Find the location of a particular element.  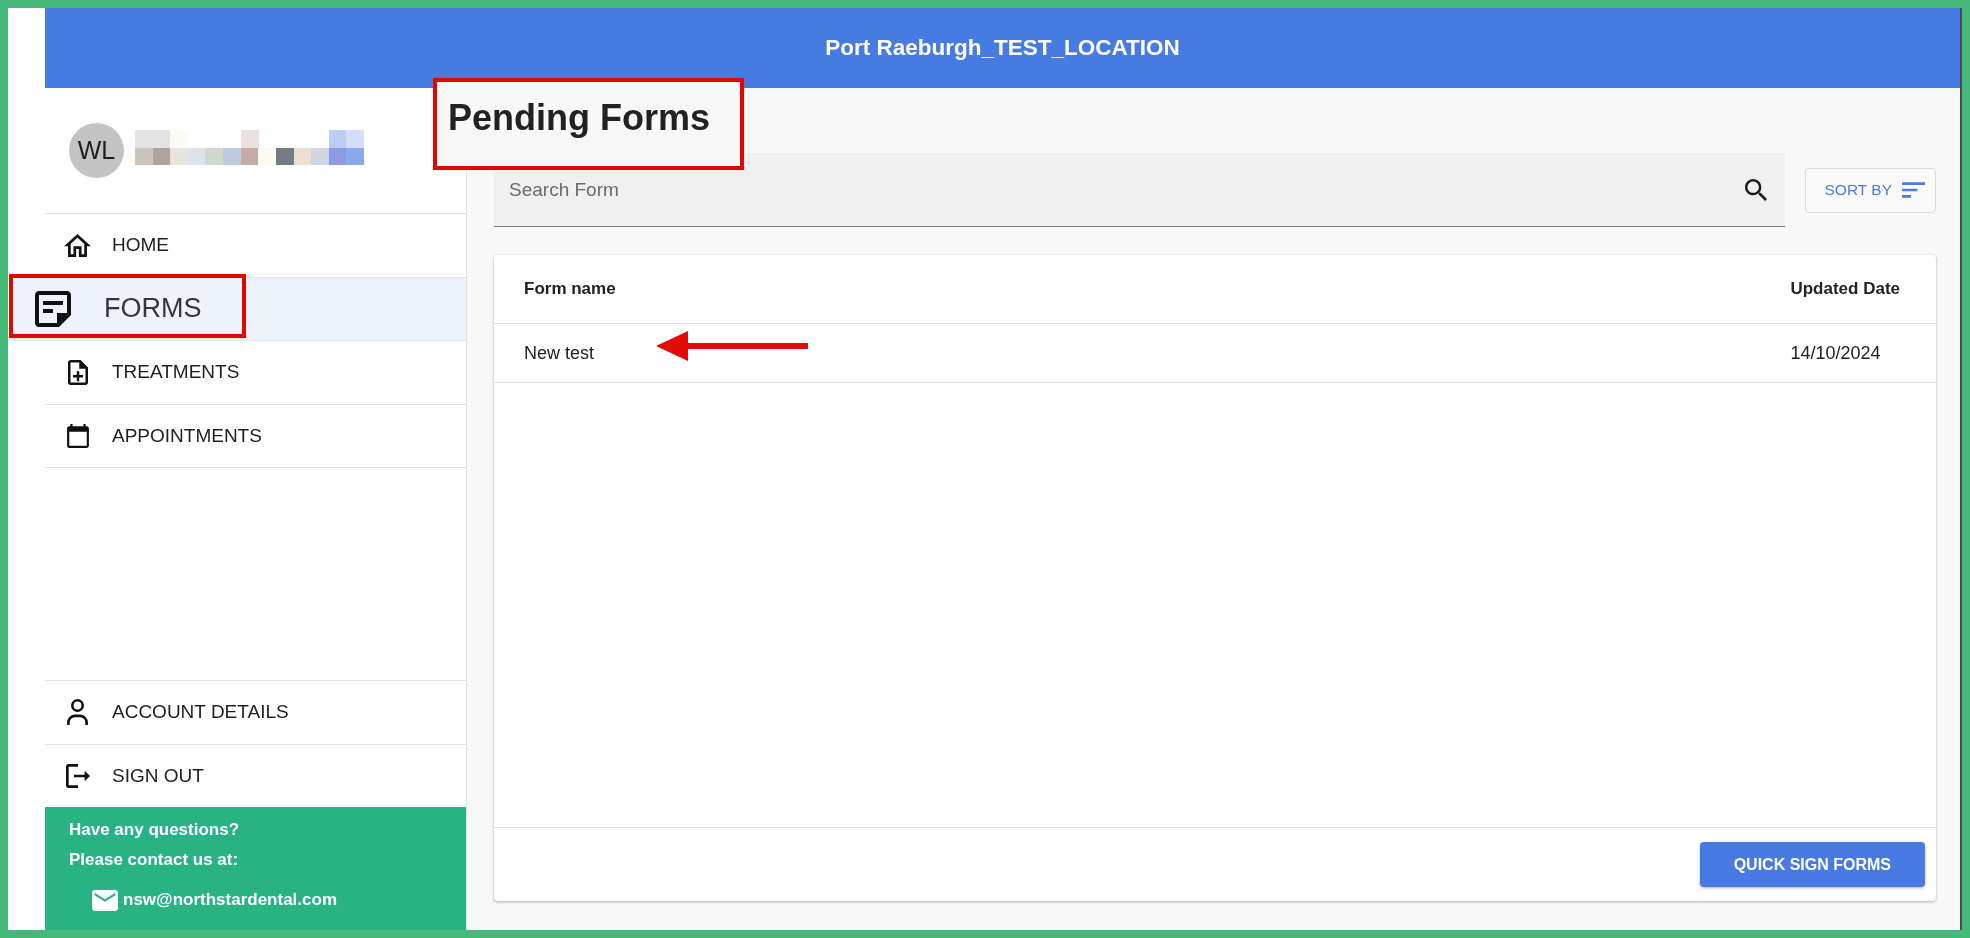

table-cell: 14/10/2024 is located at coordinates (1835, 352).